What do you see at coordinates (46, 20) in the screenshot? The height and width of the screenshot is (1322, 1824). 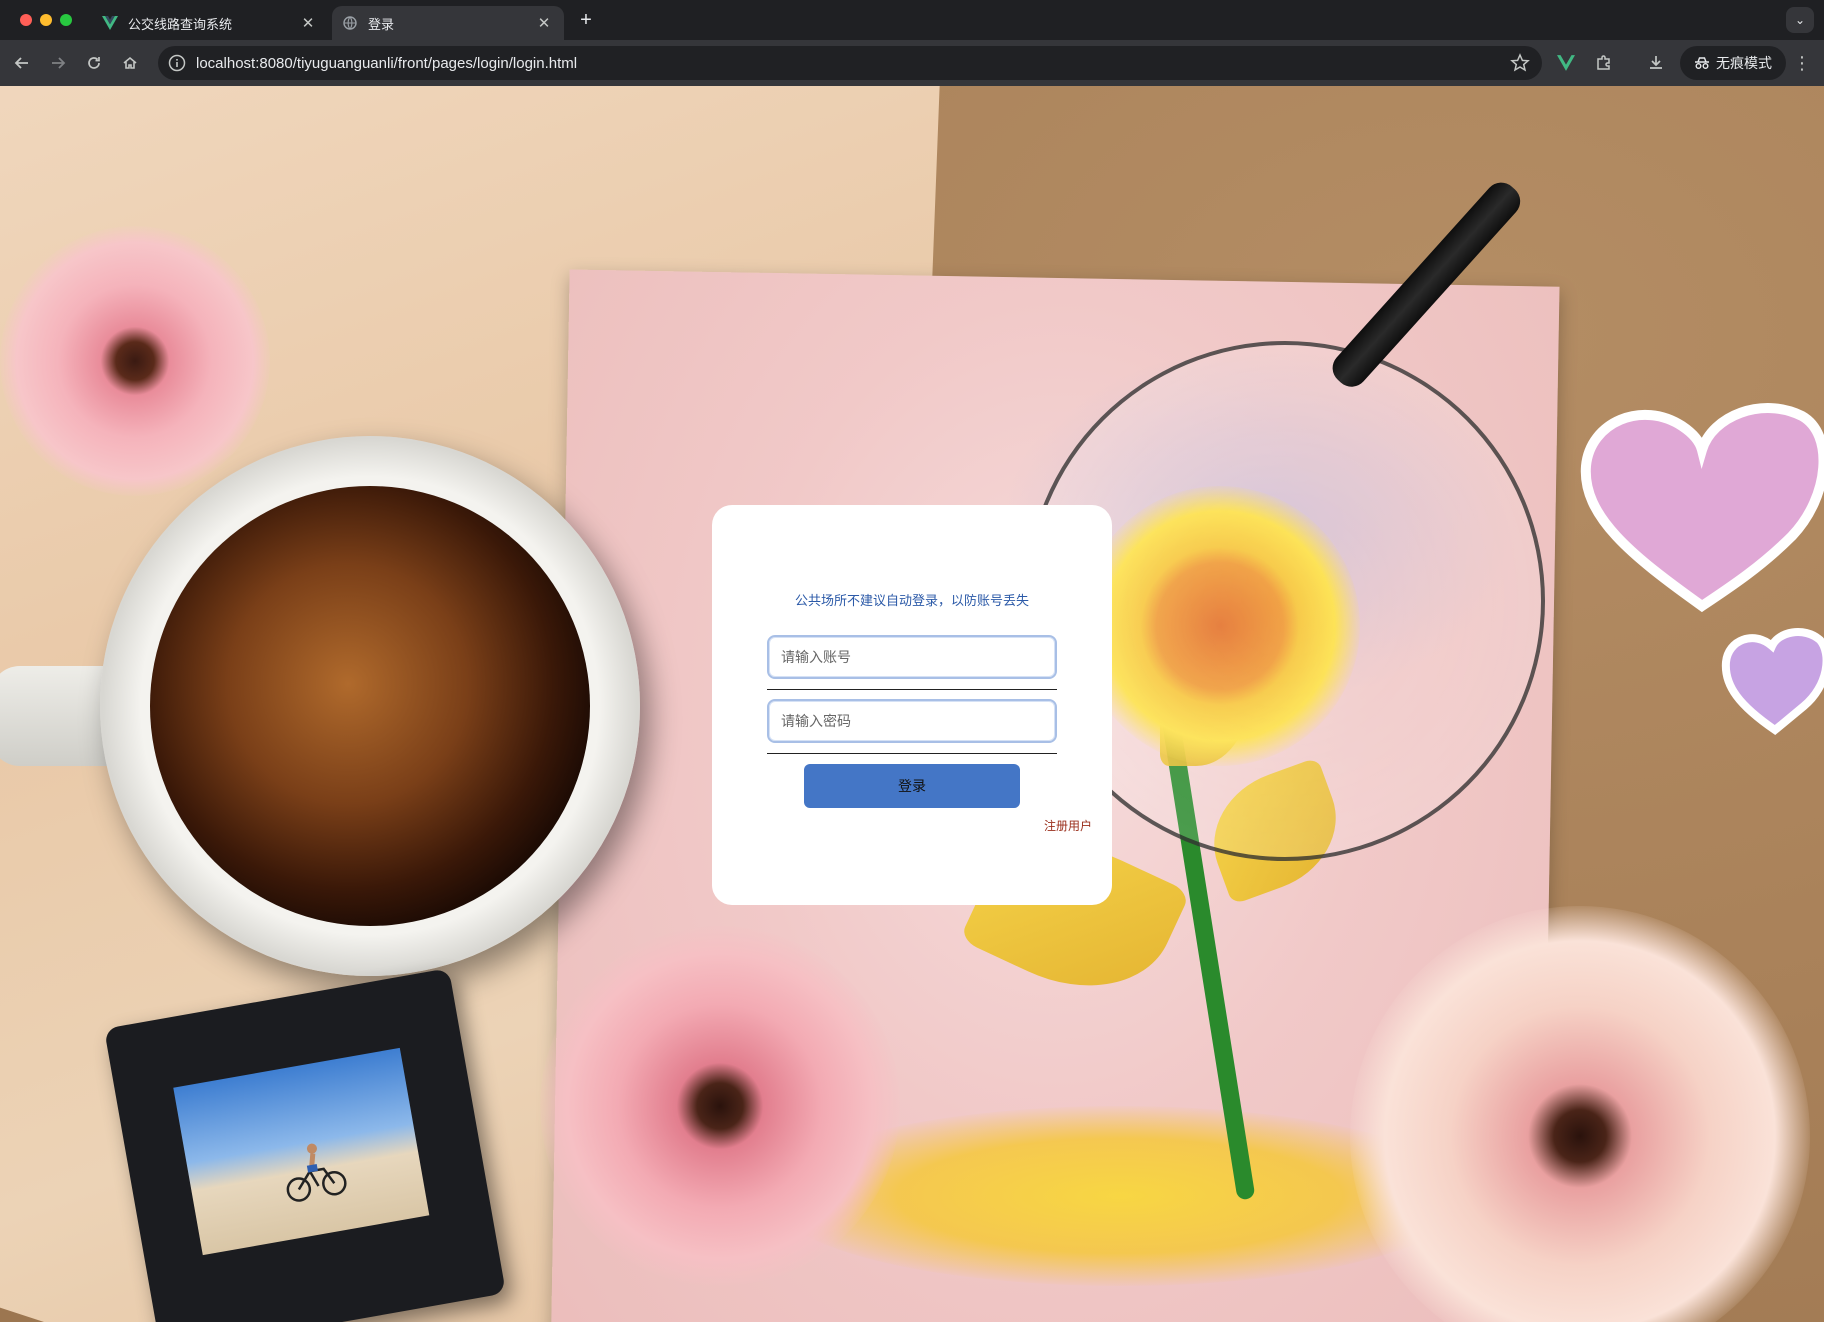 I see `minimize-window-button` at bounding box center [46, 20].